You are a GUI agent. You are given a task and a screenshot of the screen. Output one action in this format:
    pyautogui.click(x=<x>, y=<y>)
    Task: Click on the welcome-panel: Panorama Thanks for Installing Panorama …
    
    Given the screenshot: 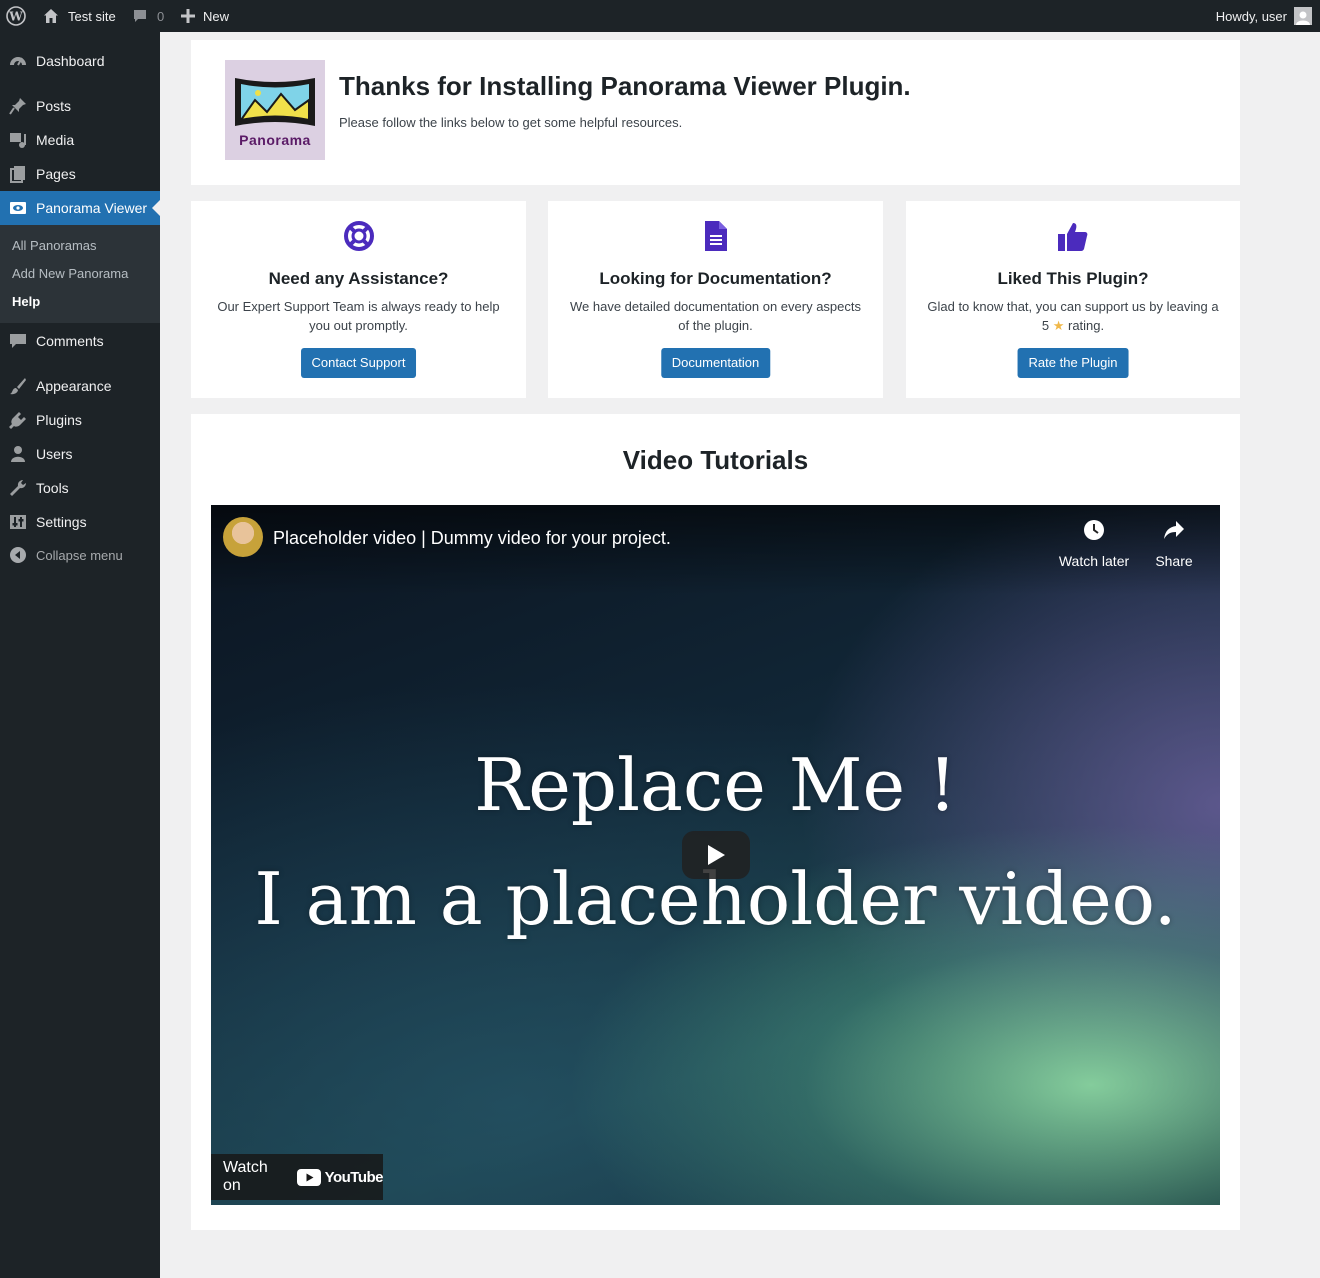 What is the action you would take?
    pyautogui.click(x=715, y=112)
    